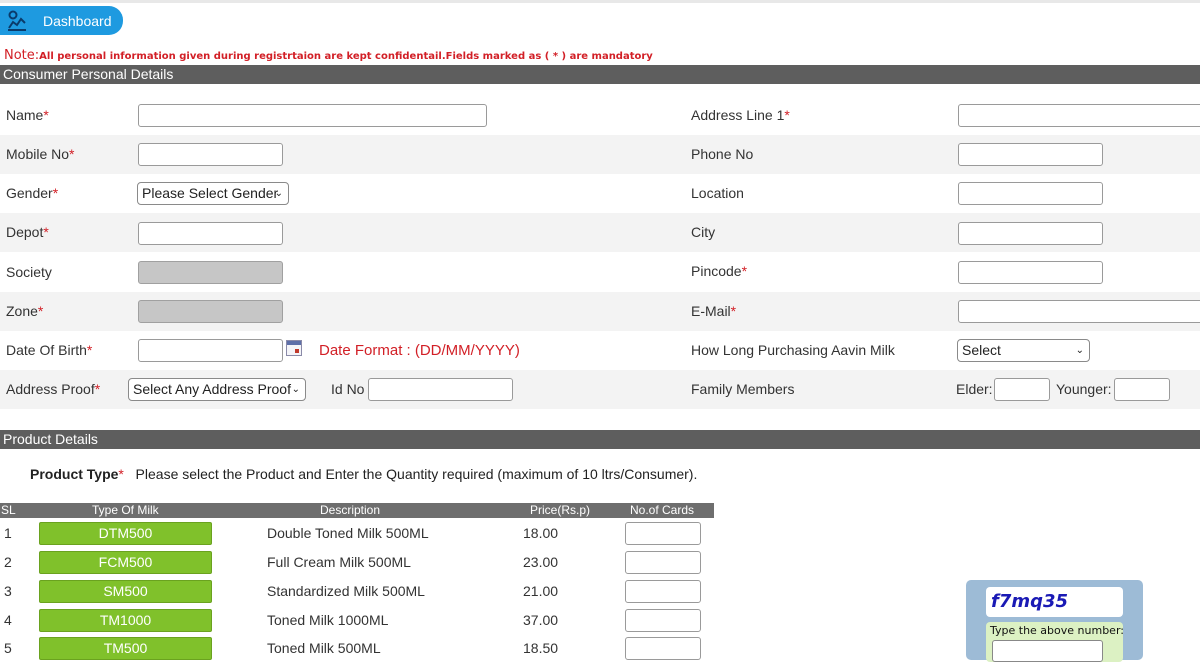 This screenshot has width=1200, height=663. What do you see at coordinates (77, 20) in the screenshot?
I see `dashboard-label: Dashboard` at bounding box center [77, 20].